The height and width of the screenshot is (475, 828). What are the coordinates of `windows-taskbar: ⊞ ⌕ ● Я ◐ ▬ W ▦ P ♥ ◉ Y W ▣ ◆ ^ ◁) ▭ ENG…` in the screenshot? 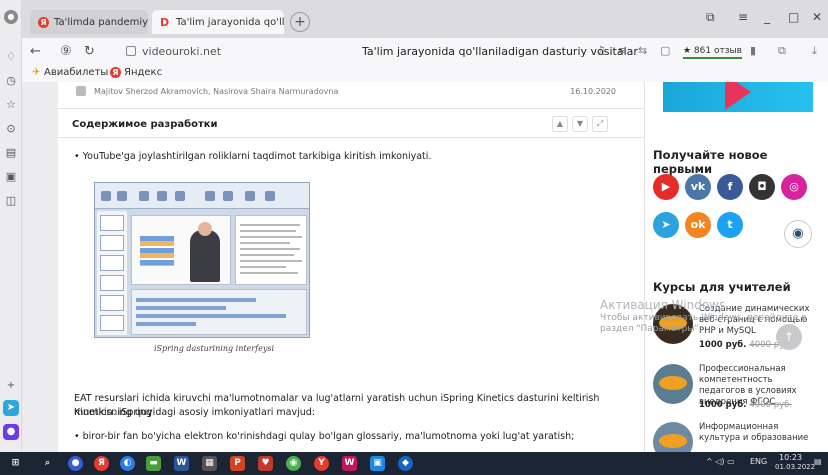 It's located at (414, 463).